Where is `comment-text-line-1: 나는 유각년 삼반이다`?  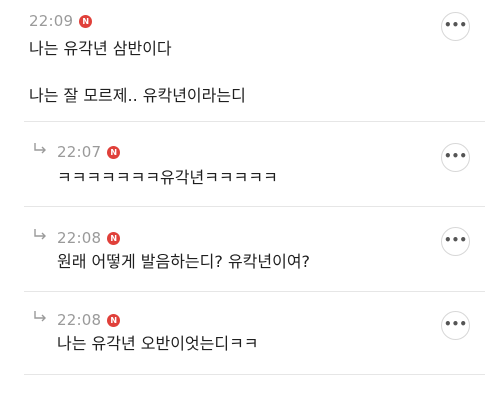 comment-text-line-1: 나는 유각년 삼반이다 is located at coordinates (100, 48).